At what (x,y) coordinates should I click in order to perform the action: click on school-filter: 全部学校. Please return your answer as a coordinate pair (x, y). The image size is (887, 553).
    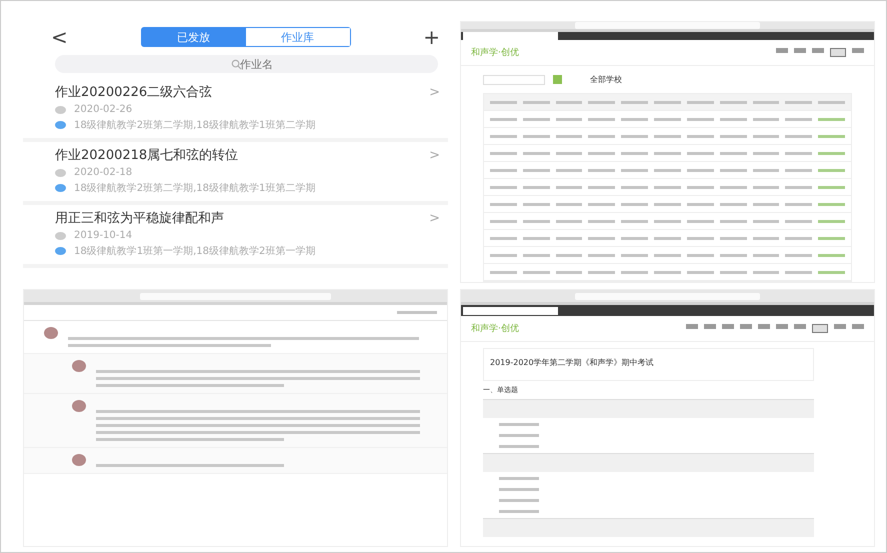
    Looking at the image, I should click on (606, 79).